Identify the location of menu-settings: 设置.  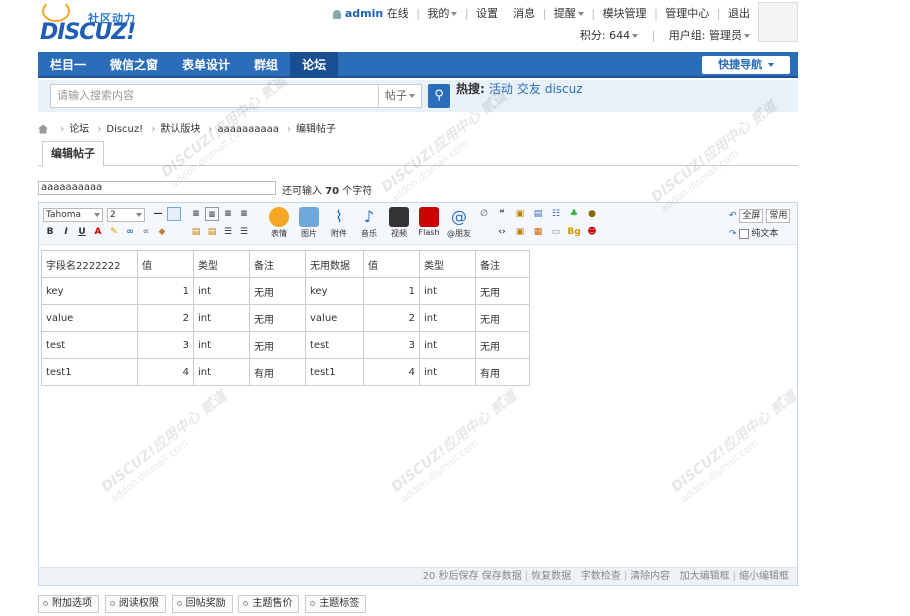
(487, 13).